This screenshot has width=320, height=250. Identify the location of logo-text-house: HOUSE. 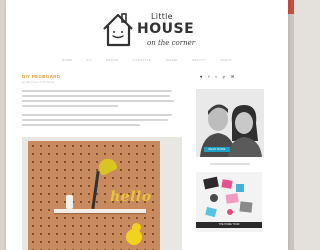
(166, 29).